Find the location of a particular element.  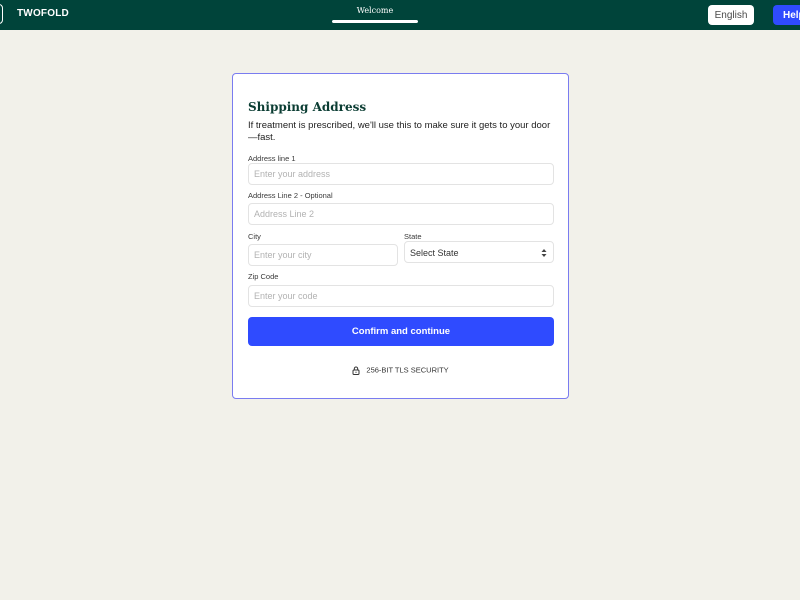

address-line-1-input is located at coordinates (401, 174).